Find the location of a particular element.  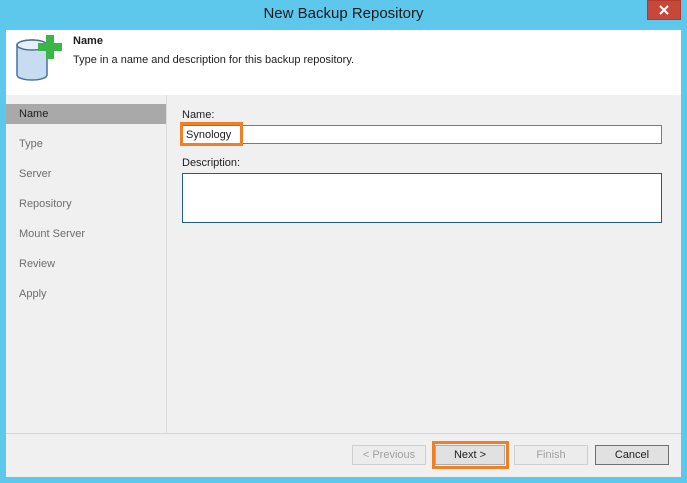

sidebar-item-repository: Repository is located at coordinates (86, 204).